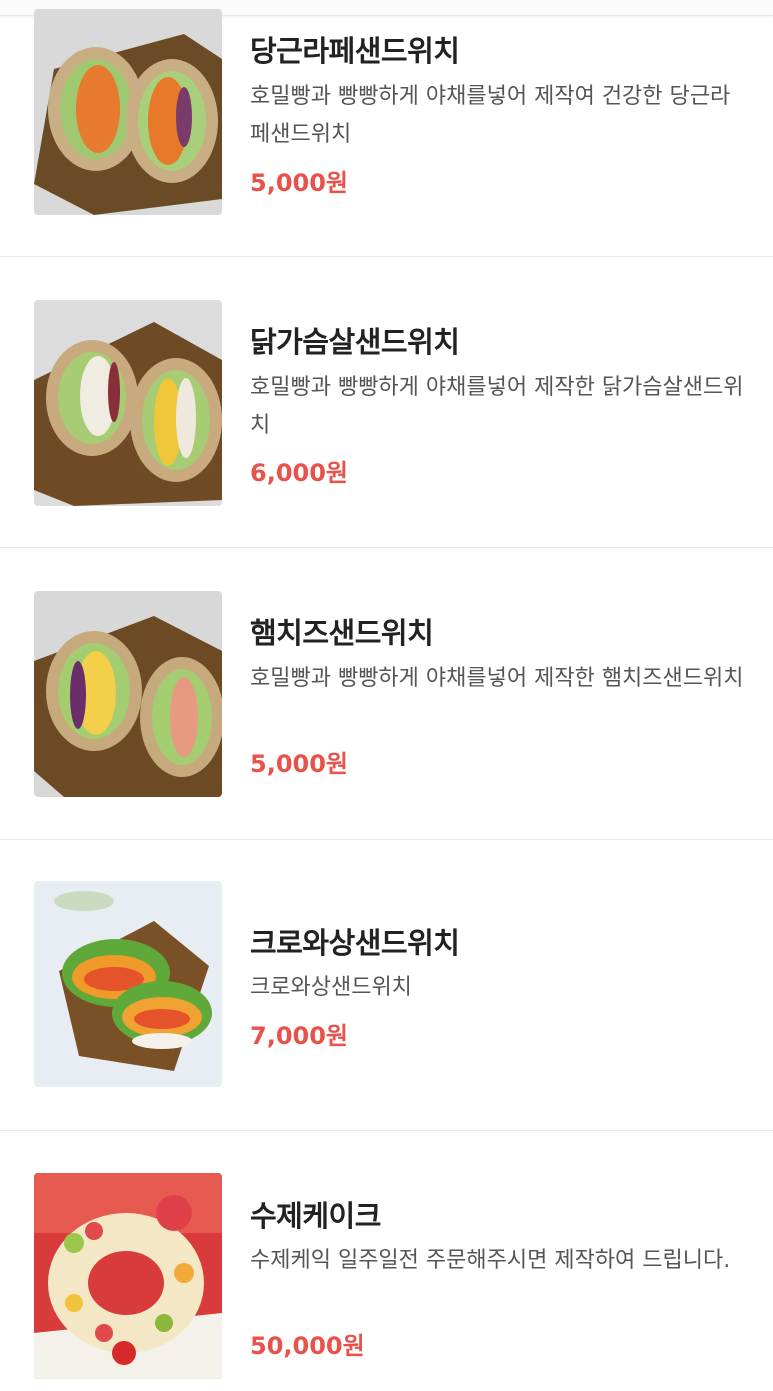 Image resolution: width=773 pixels, height=1391 pixels. What do you see at coordinates (128, 984) in the screenshot?
I see `croissant-sandwich-photo` at bounding box center [128, 984].